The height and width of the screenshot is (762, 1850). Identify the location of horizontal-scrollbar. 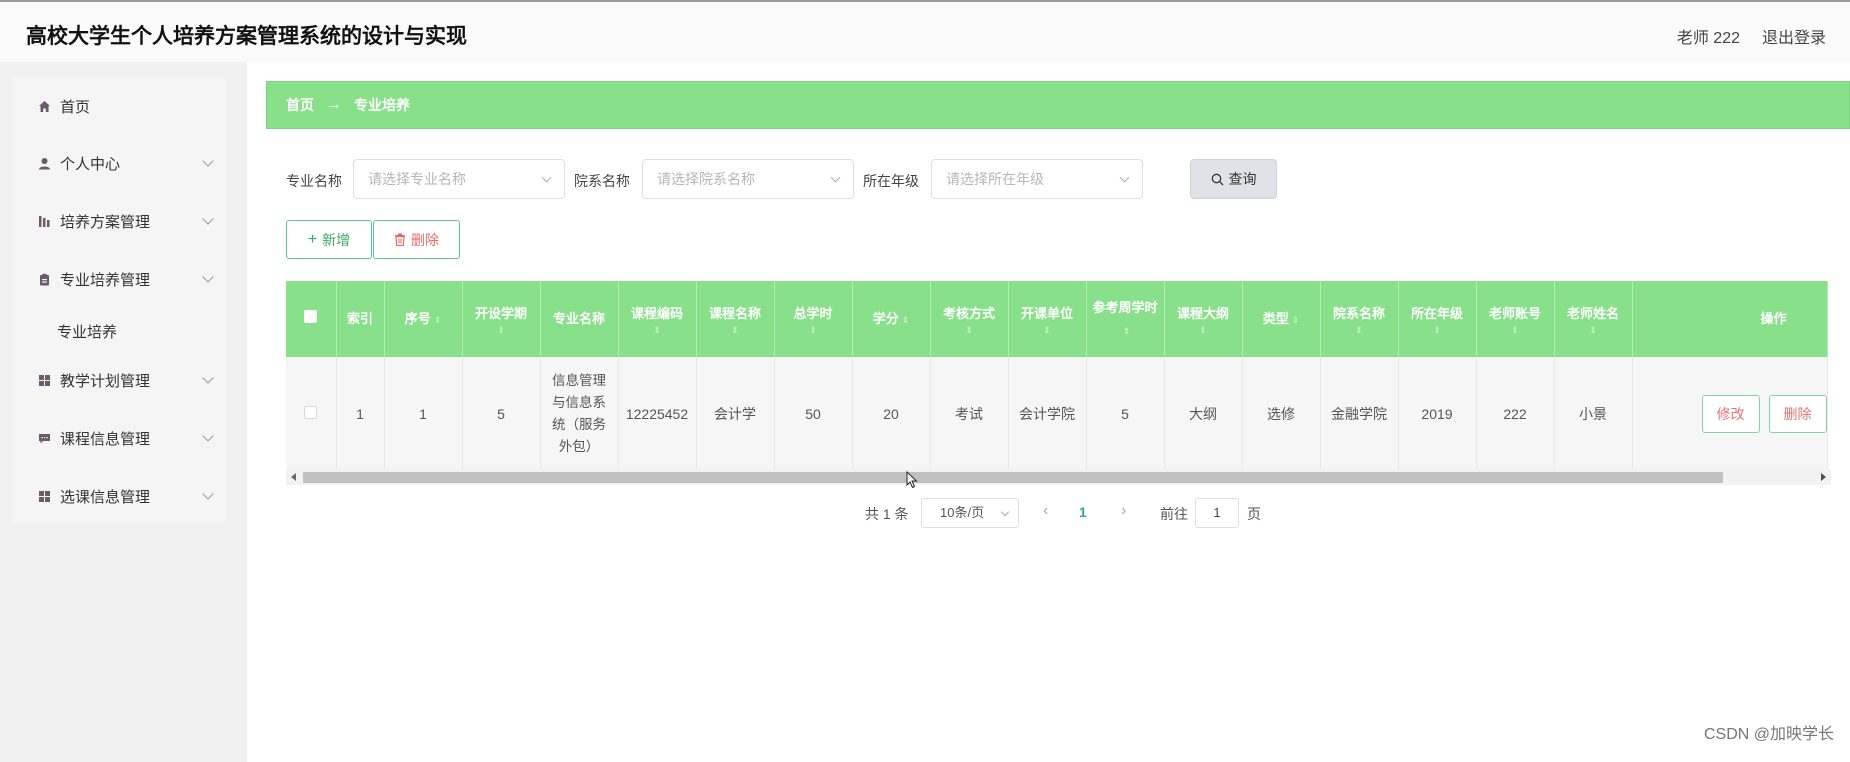
(1058, 477).